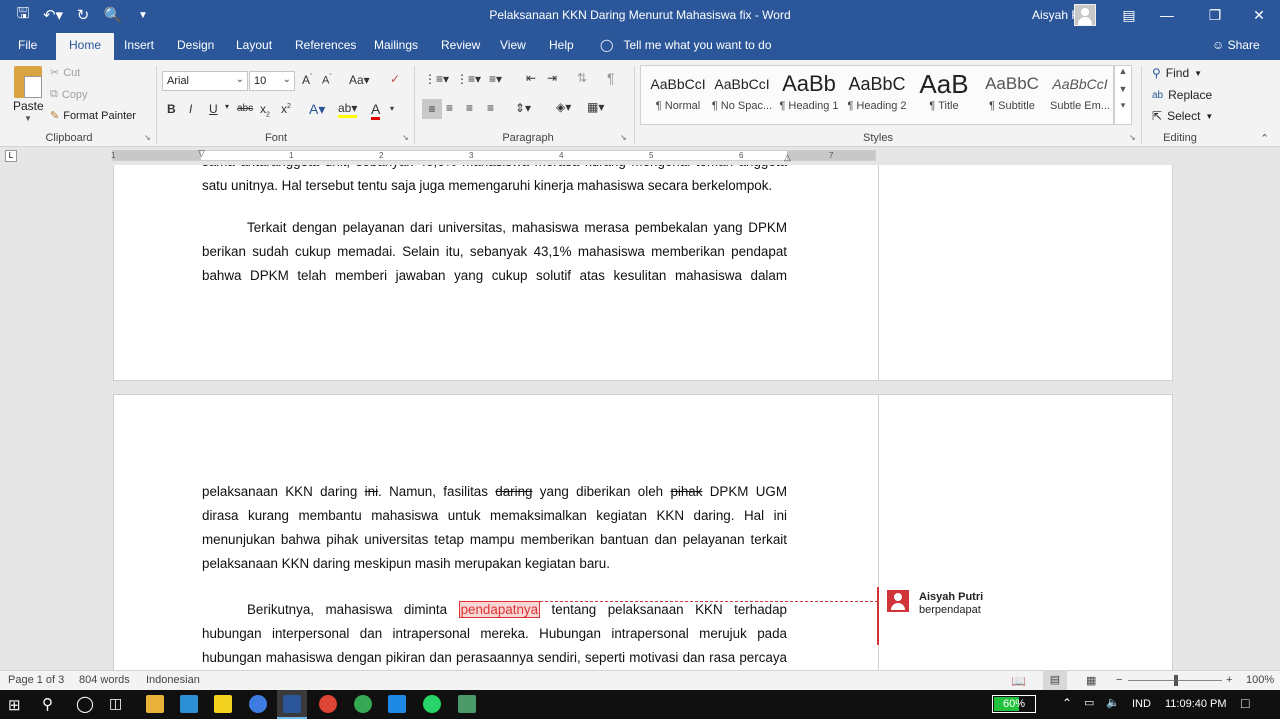 The height and width of the screenshot is (719, 1280). I want to click on word-count: 804 words, so click(104, 680).